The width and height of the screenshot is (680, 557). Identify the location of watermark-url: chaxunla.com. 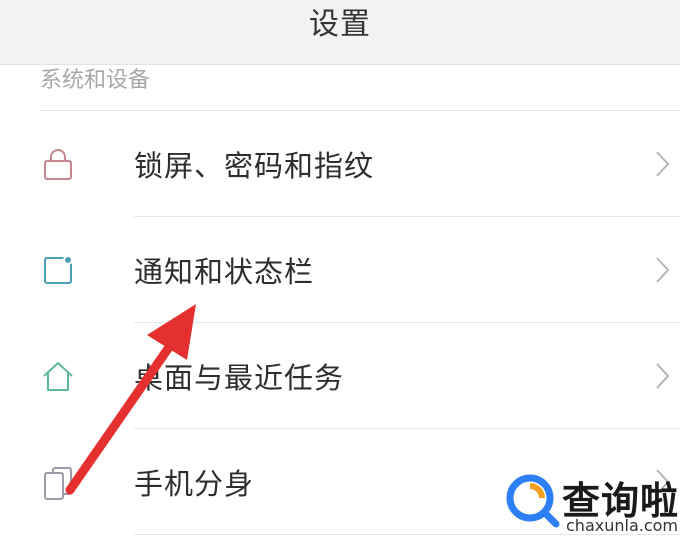
(622, 525).